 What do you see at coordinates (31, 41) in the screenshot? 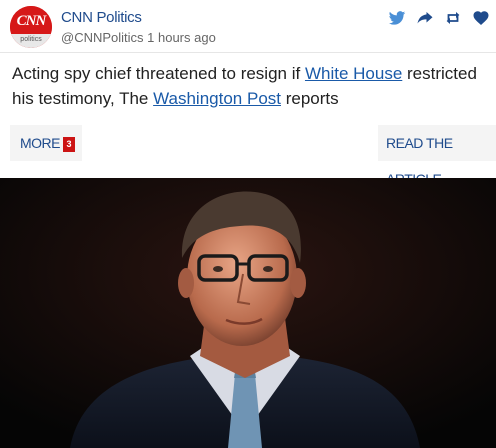
I see `logo-subtitle: politics` at bounding box center [31, 41].